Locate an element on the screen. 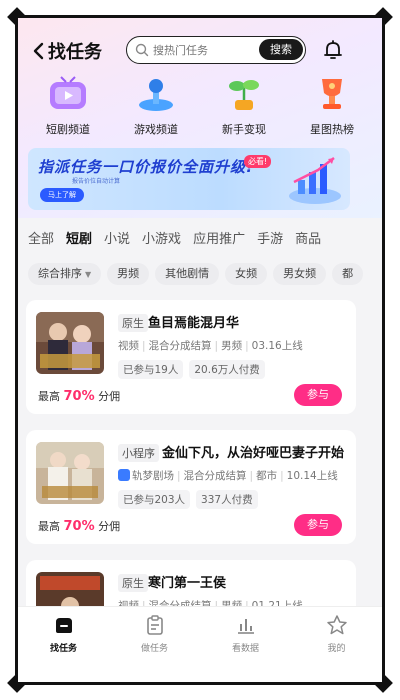  meta-item: 男频 is located at coordinates (232, 346).